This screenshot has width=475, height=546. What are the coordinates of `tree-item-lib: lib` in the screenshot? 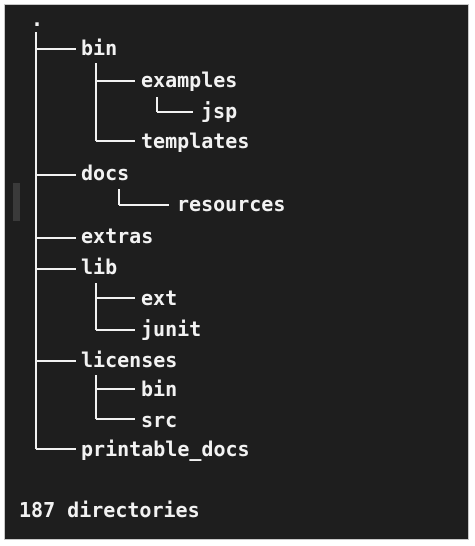 It's located at (99, 267).